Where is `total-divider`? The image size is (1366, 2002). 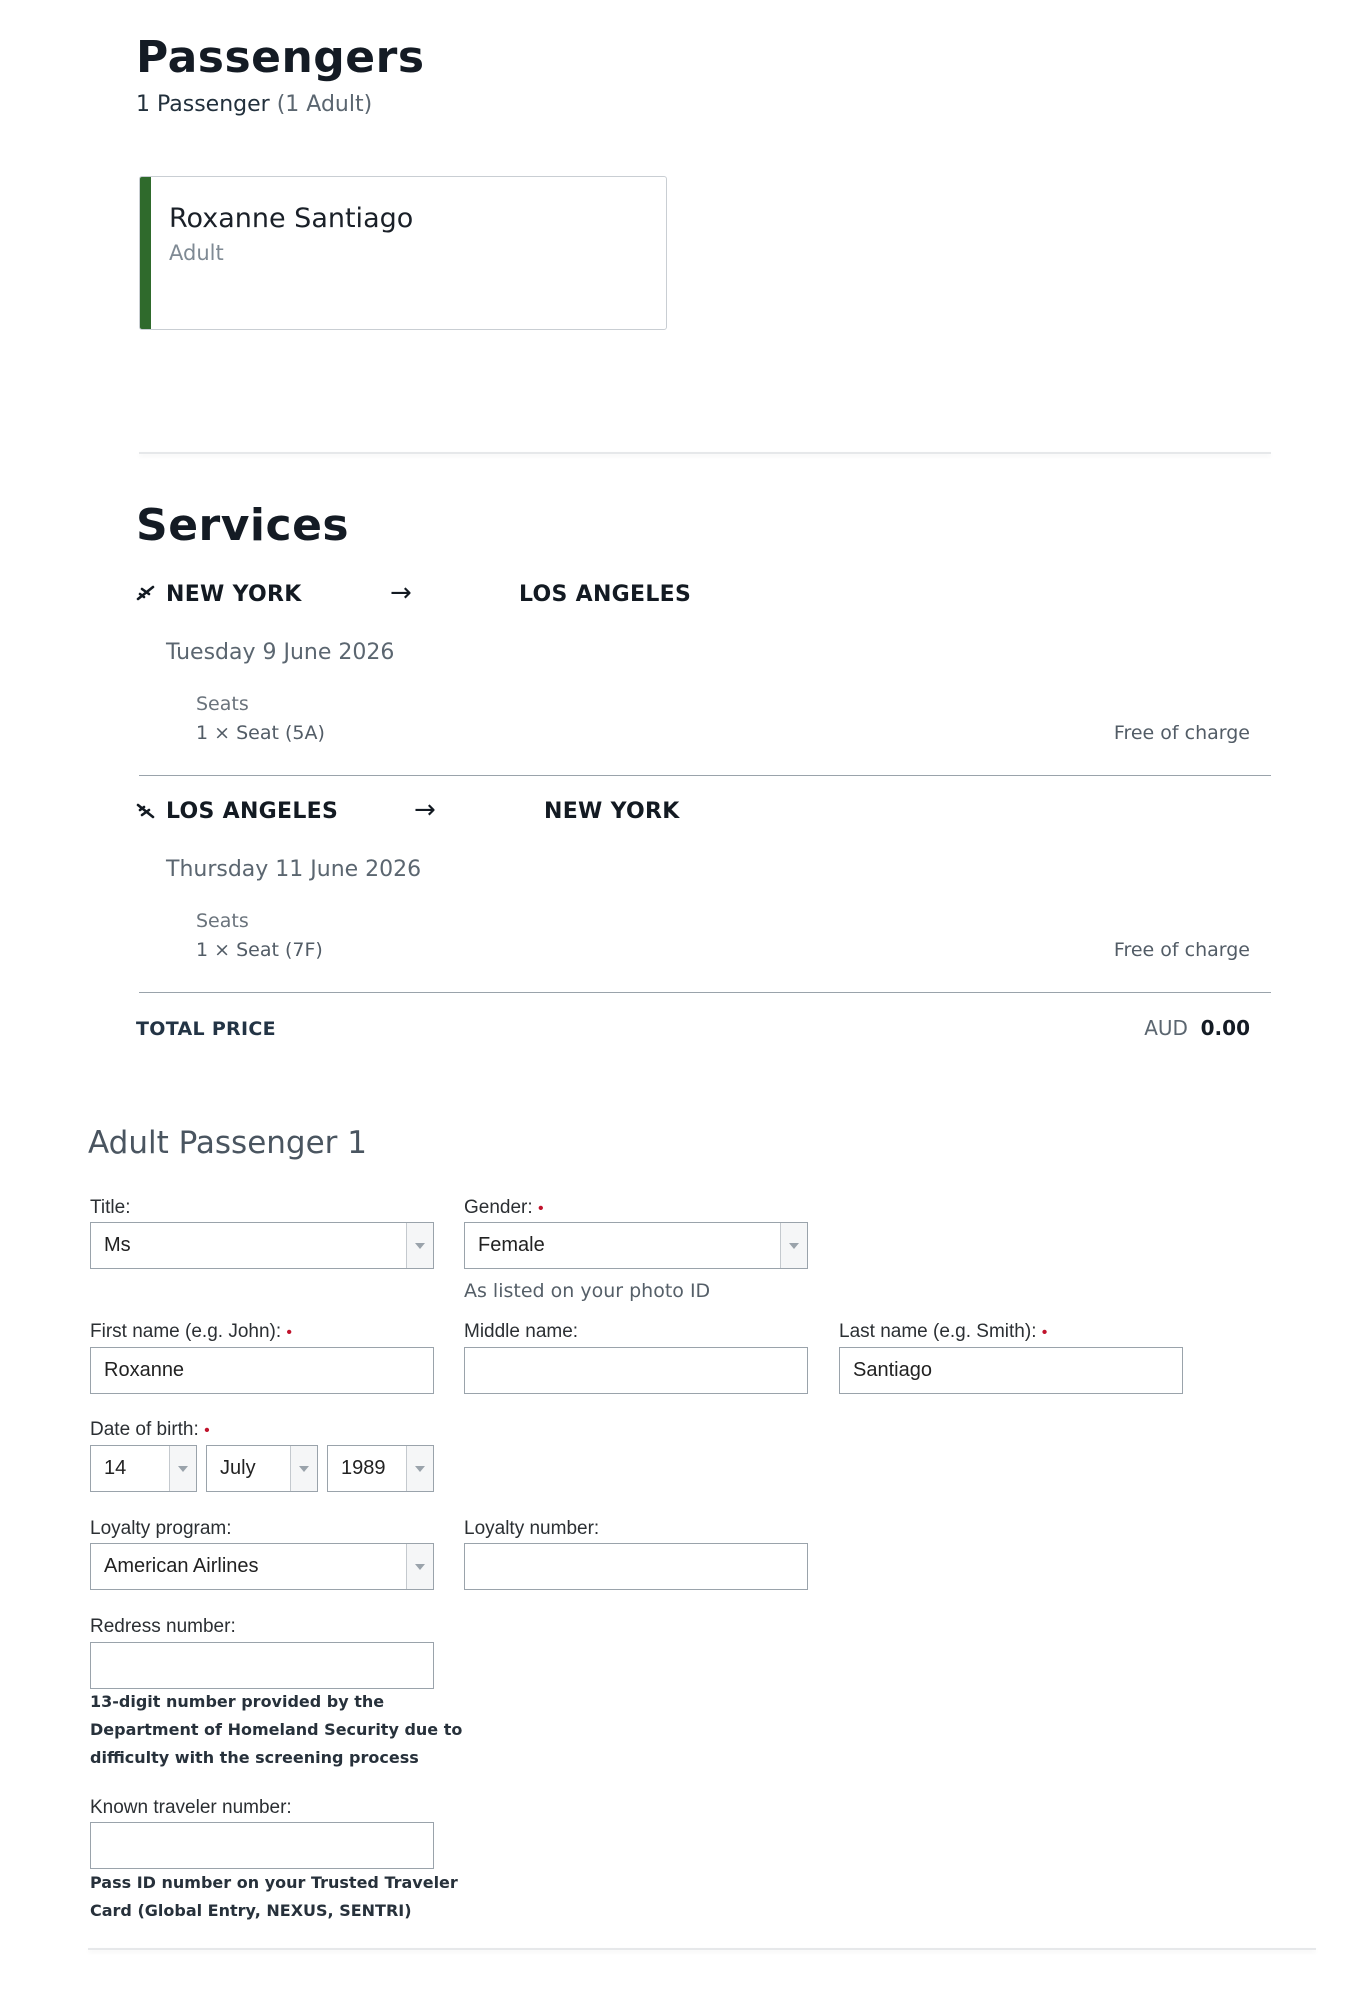
total-divider is located at coordinates (705, 992).